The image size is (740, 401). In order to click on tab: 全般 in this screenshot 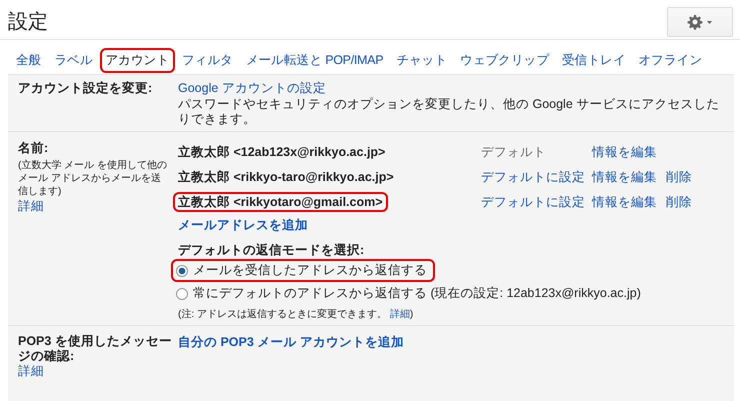, I will do `click(29, 60)`.